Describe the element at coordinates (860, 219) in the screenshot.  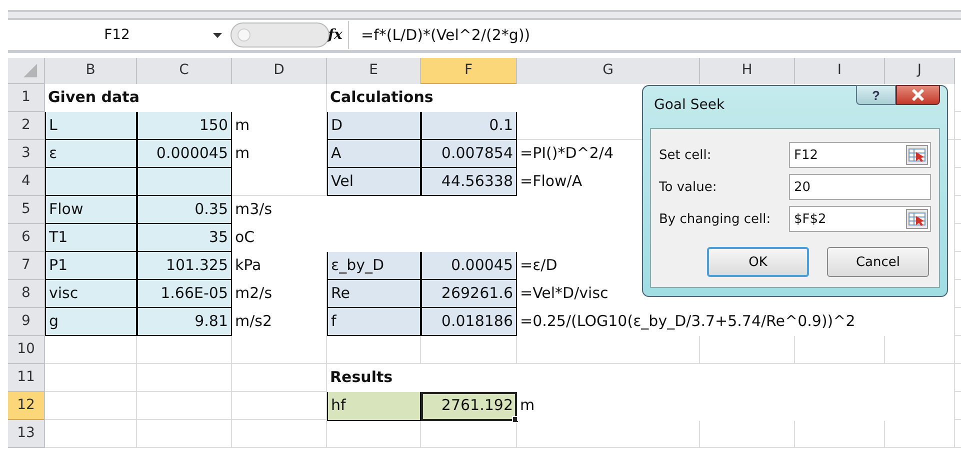
I see `input-field: $F$2` at that location.